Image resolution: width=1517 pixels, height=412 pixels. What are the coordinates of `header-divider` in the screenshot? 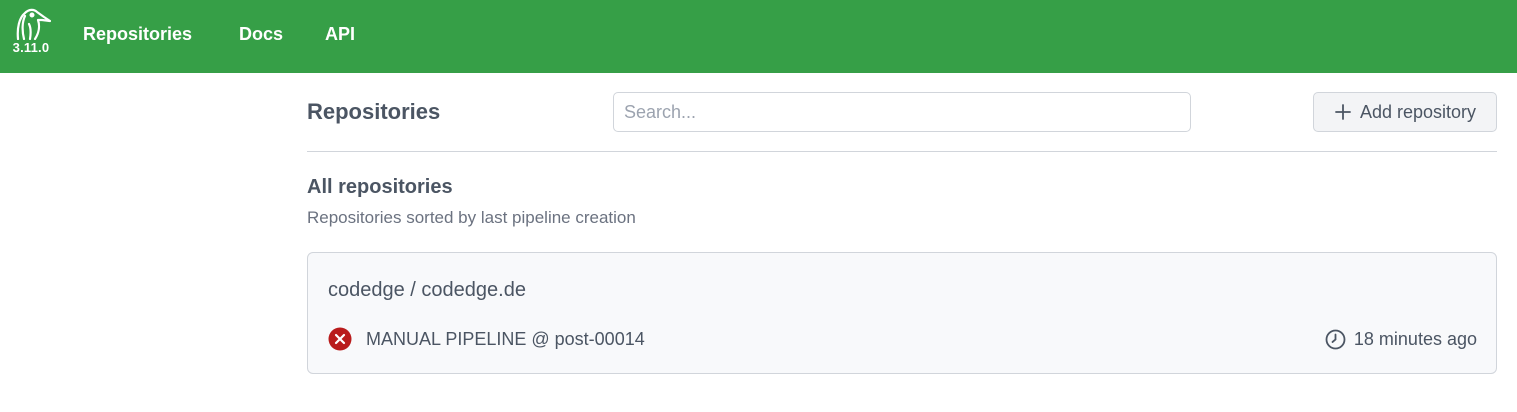 It's located at (902, 151).